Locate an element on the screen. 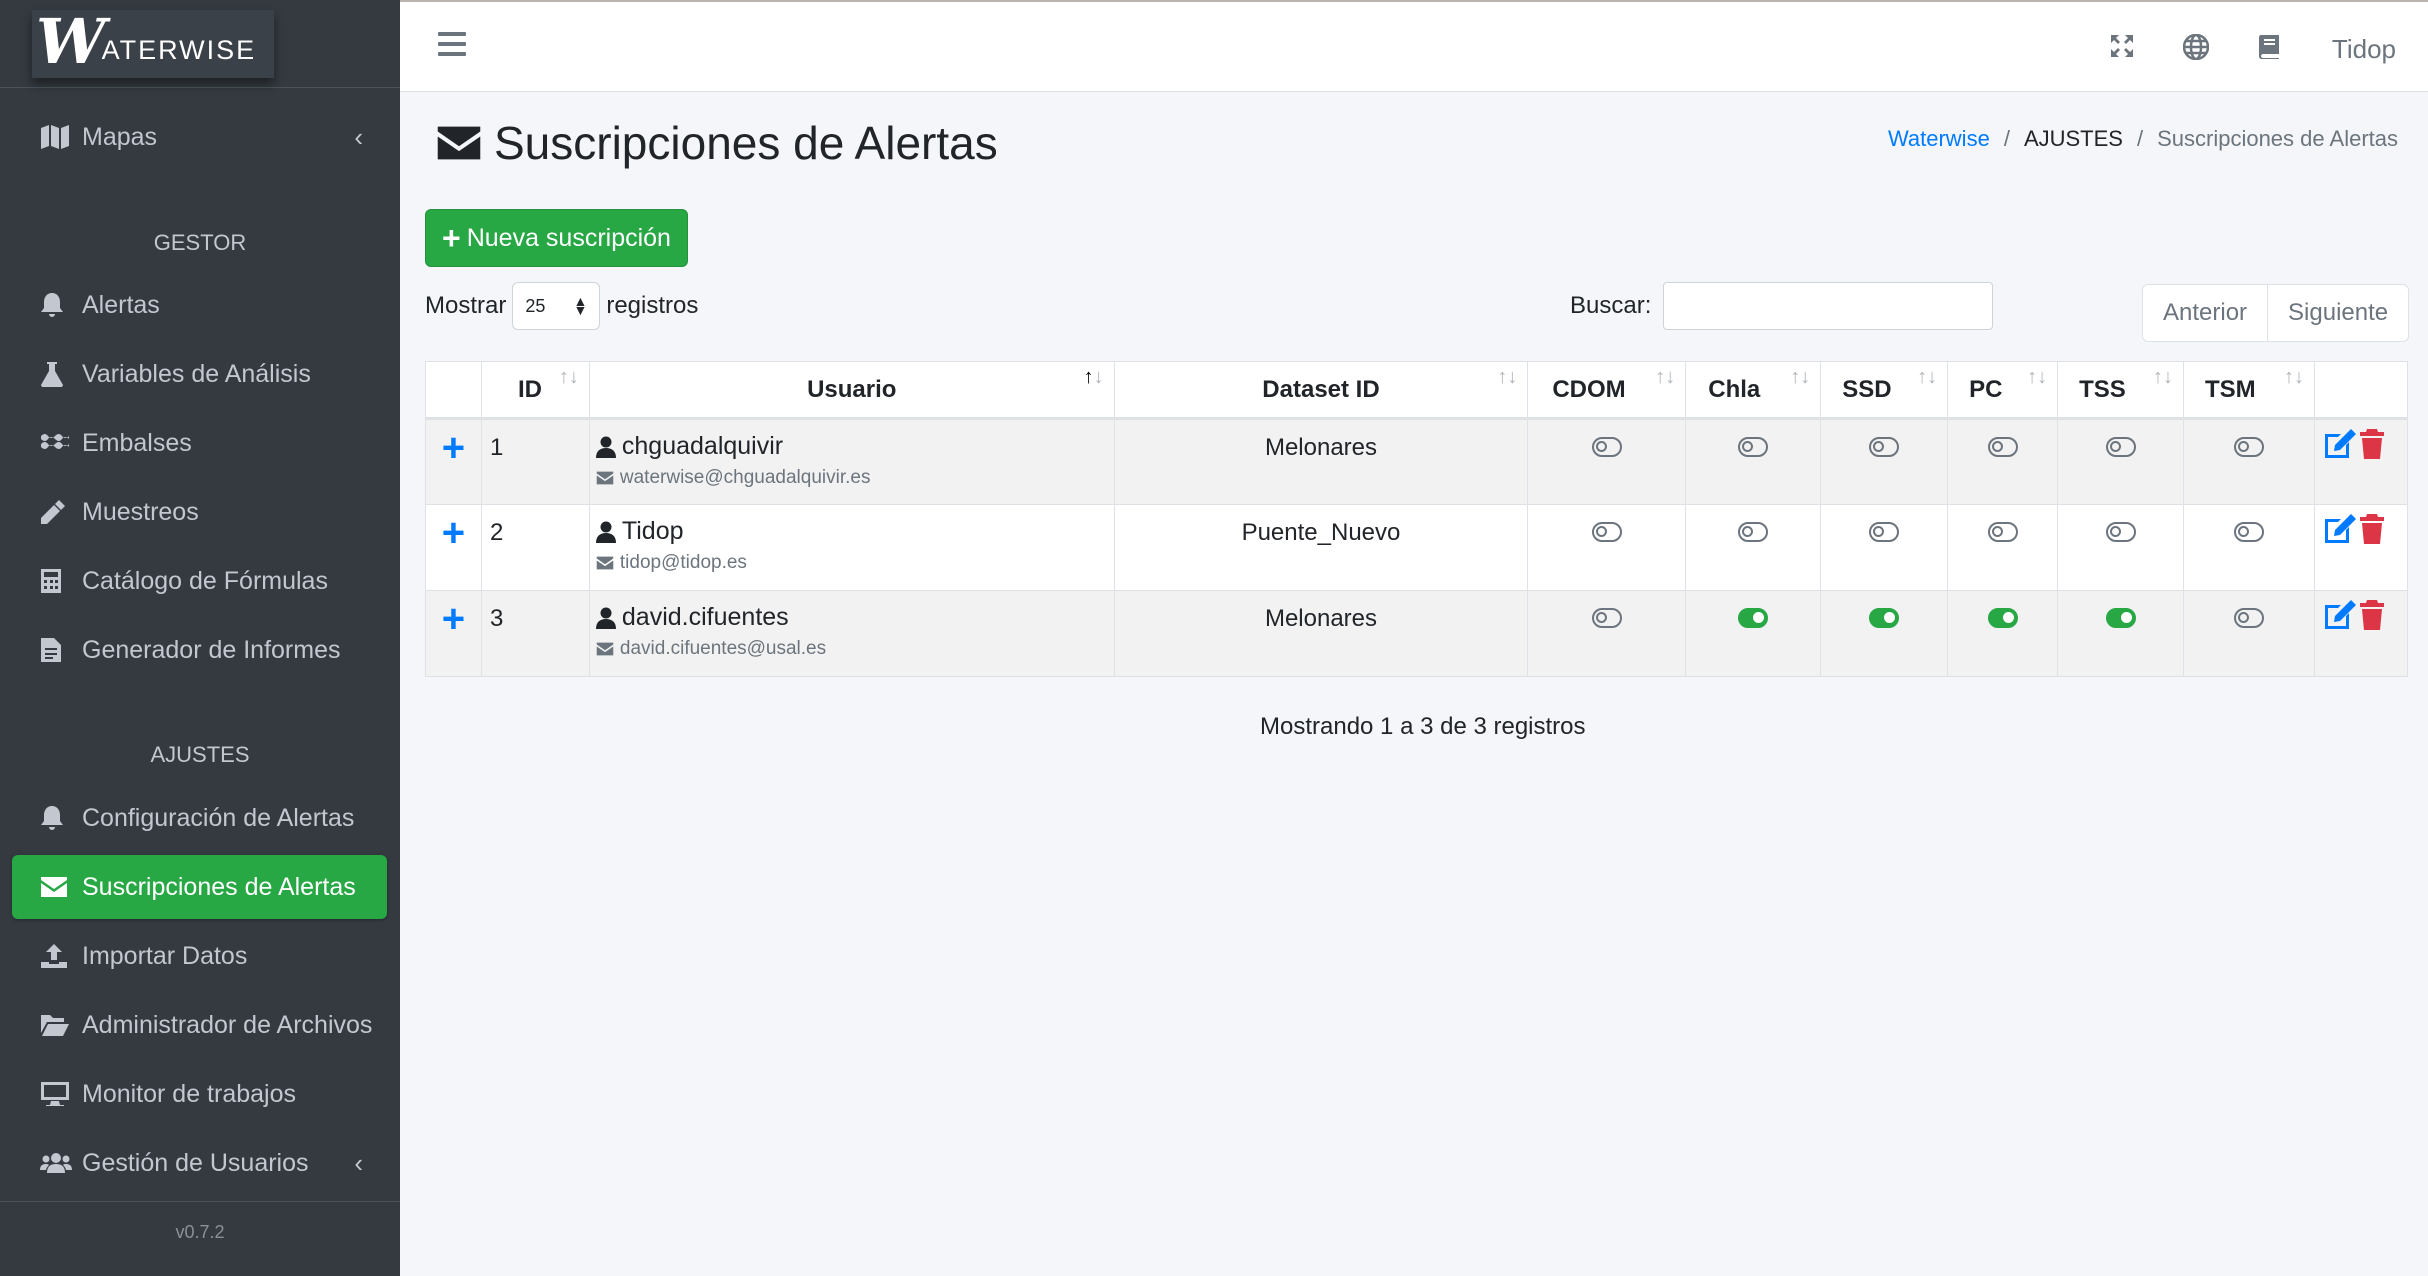  column-header-chla: Chla ↑↓ is located at coordinates (1753, 390).